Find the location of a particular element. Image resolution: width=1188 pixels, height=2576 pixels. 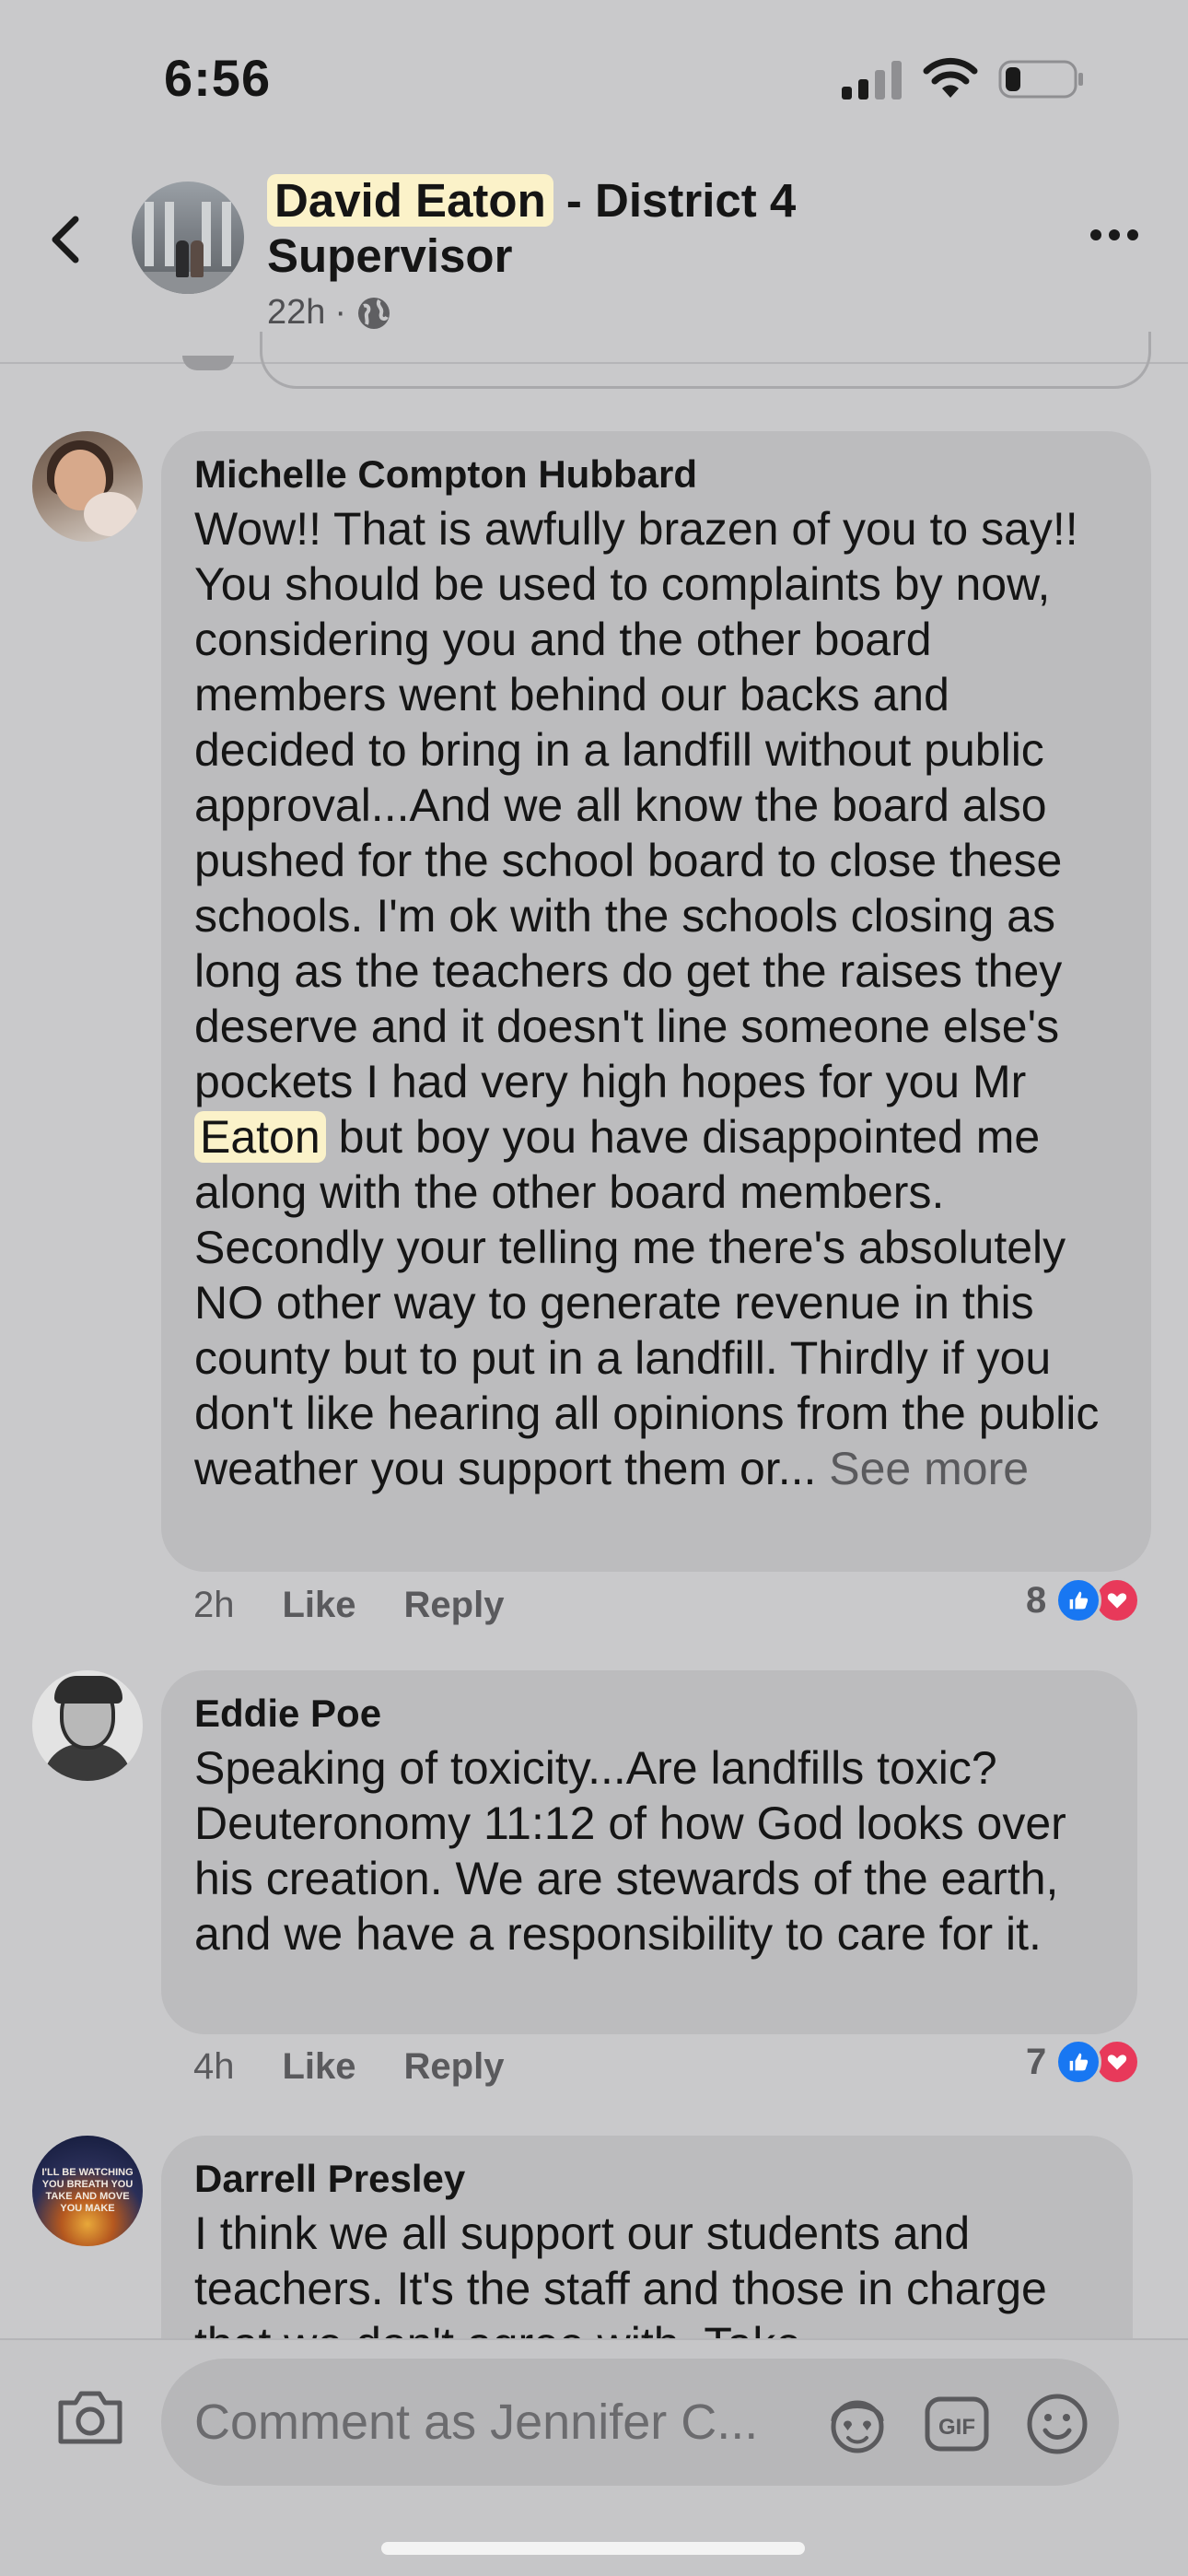

page-title: David Eaton - District 4 Supervisor is located at coordinates (589, 228).